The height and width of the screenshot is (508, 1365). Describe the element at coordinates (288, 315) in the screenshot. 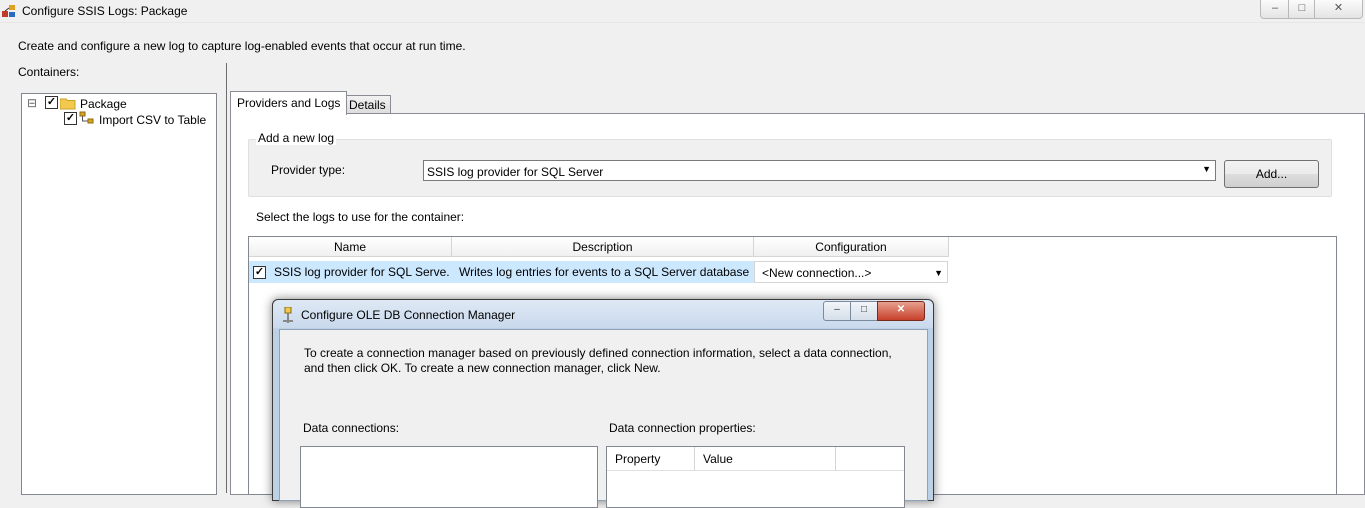

I see `connection-icon` at that location.